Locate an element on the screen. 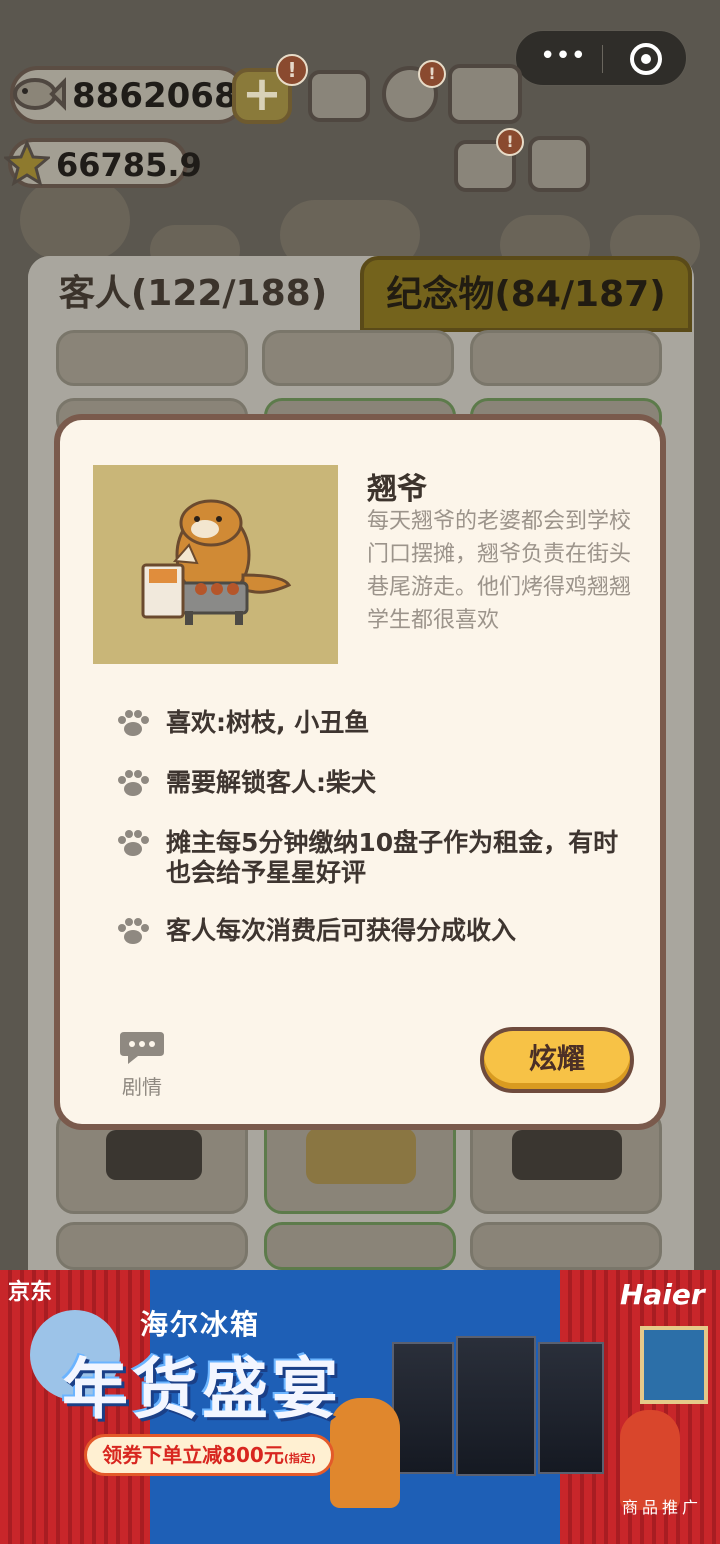 This screenshot has width=720, height=1544. info-text: 喜欢:树枝, 小丑鱼 is located at coordinates (268, 722).